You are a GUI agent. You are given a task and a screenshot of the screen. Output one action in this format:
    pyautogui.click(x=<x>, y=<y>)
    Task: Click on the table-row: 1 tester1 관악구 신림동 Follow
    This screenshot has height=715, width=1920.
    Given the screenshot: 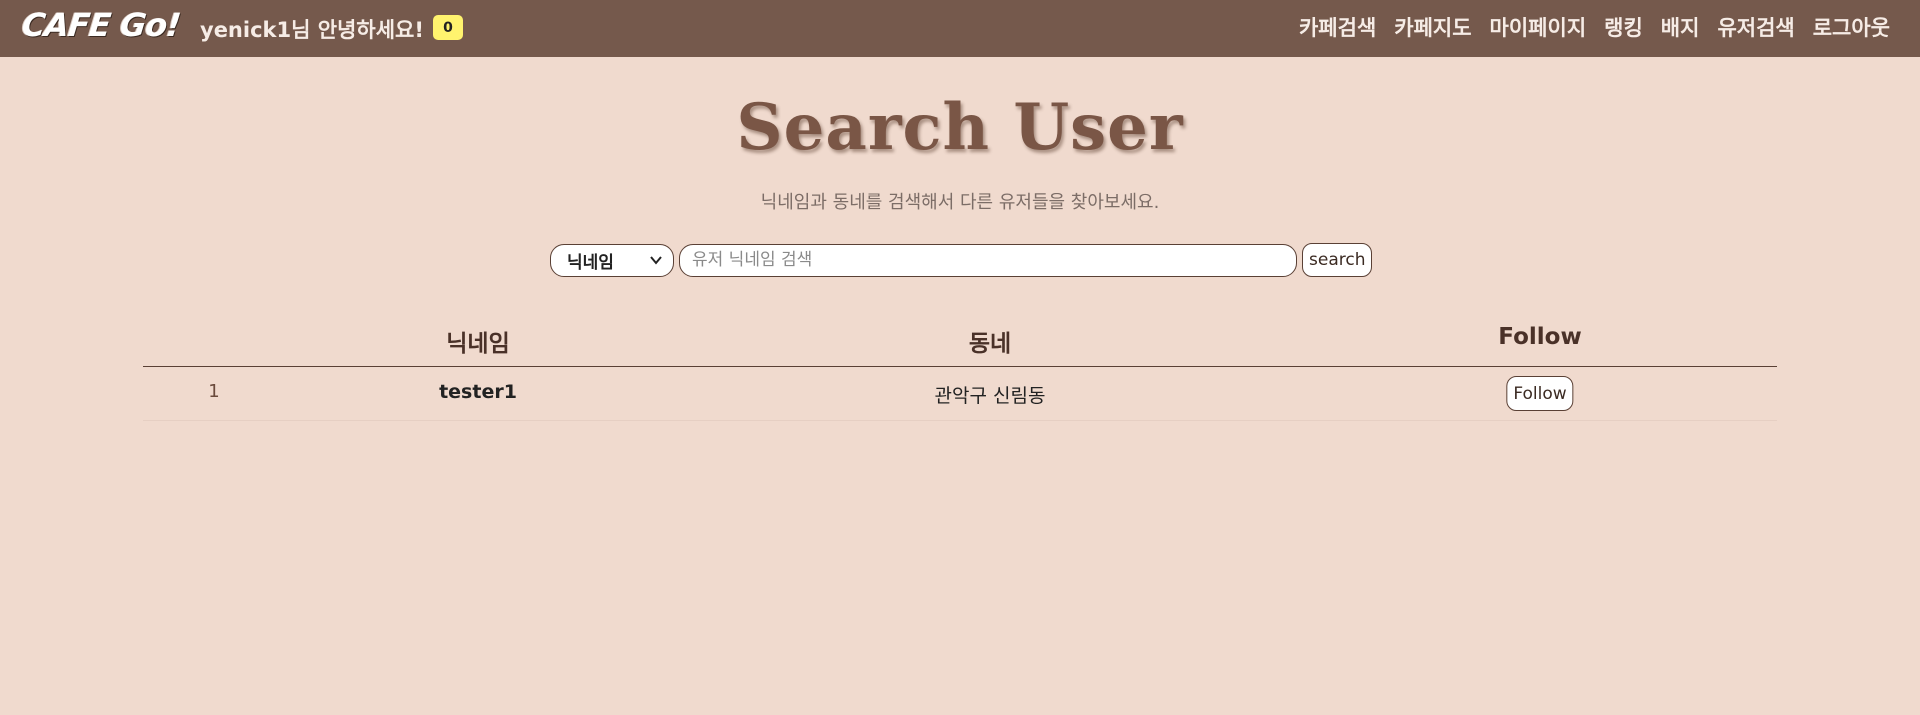 What is the action you would take?
    pyautogui.click(x=960, y=394)
    